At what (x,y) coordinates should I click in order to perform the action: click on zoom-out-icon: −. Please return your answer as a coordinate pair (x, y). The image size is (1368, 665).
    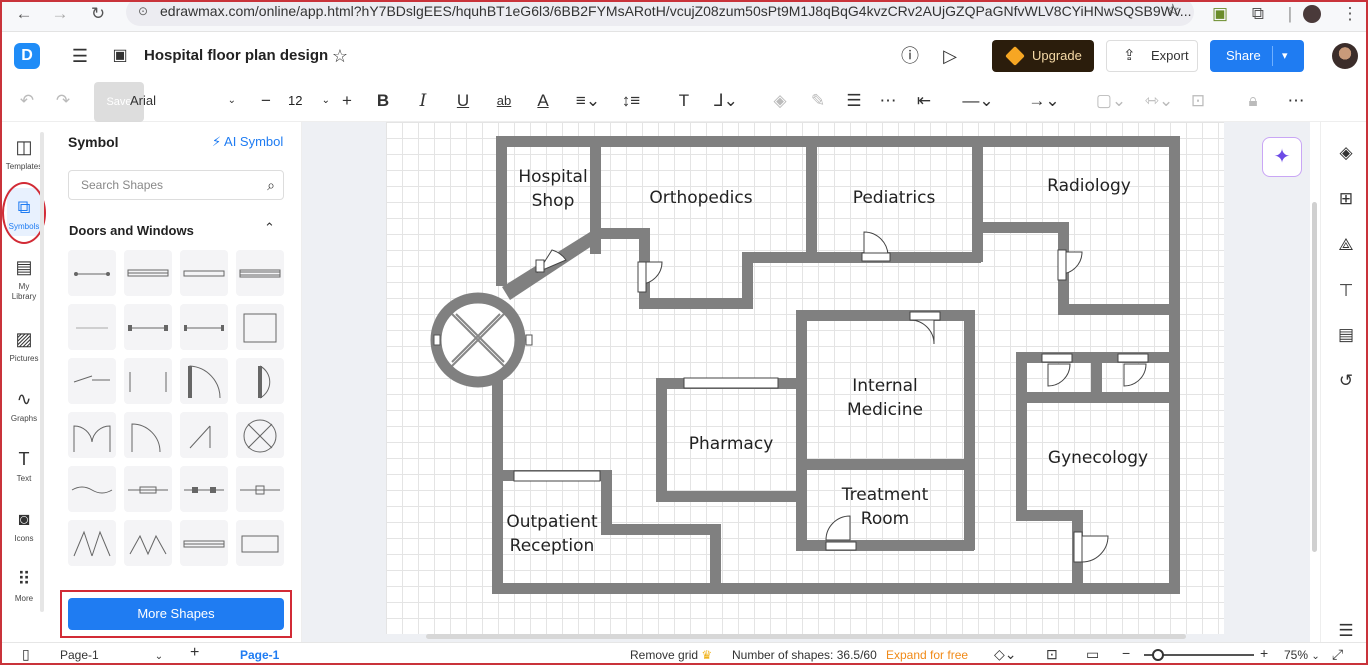
    Looking at the image, I should click on (1126, 653).